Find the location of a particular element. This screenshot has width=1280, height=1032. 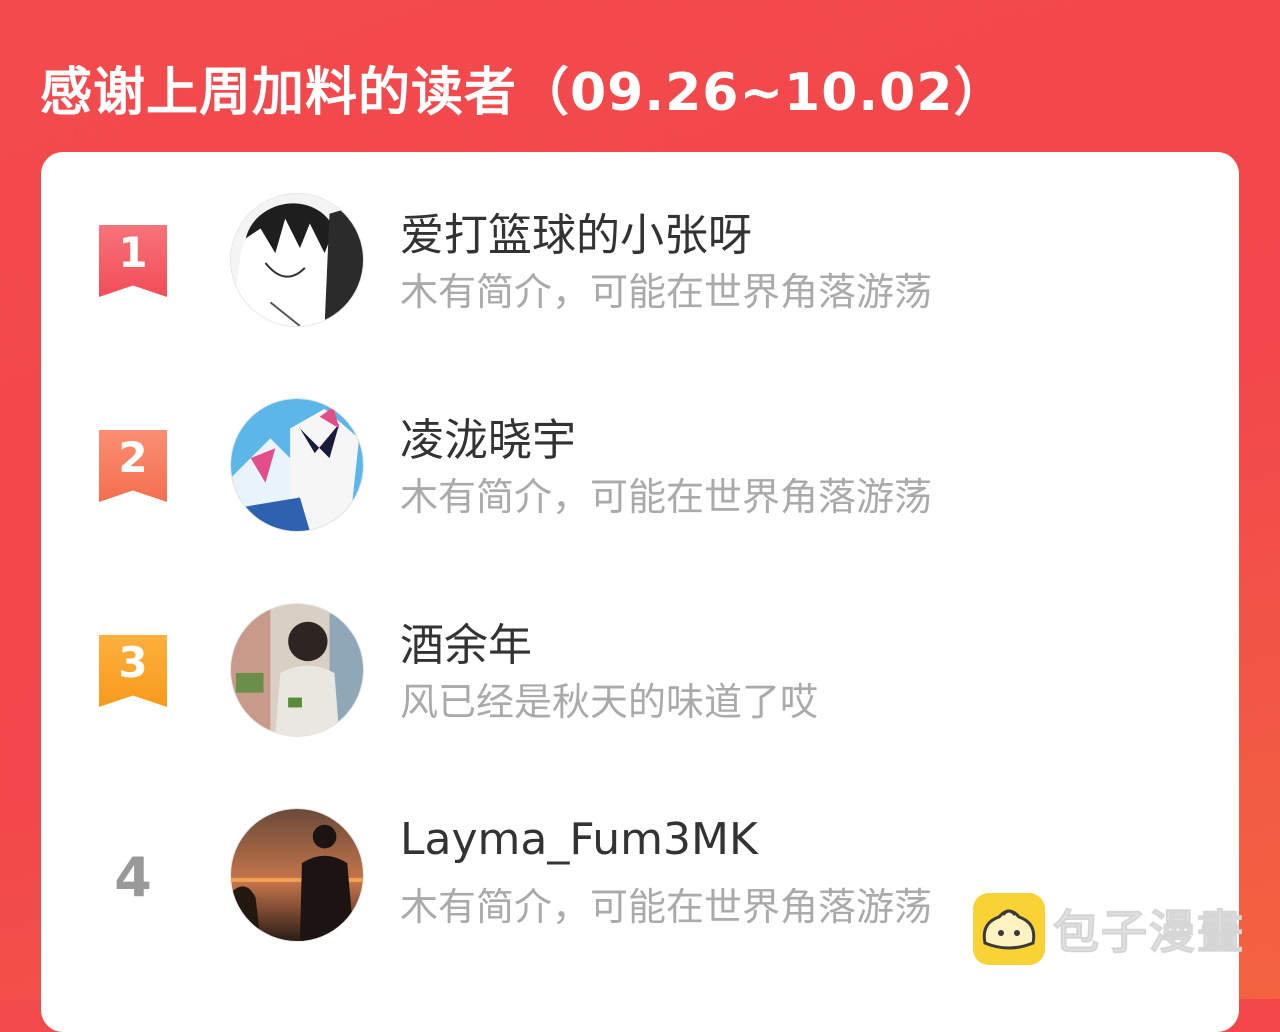

rank-badge: 3 is located at coordinates (133, 671).